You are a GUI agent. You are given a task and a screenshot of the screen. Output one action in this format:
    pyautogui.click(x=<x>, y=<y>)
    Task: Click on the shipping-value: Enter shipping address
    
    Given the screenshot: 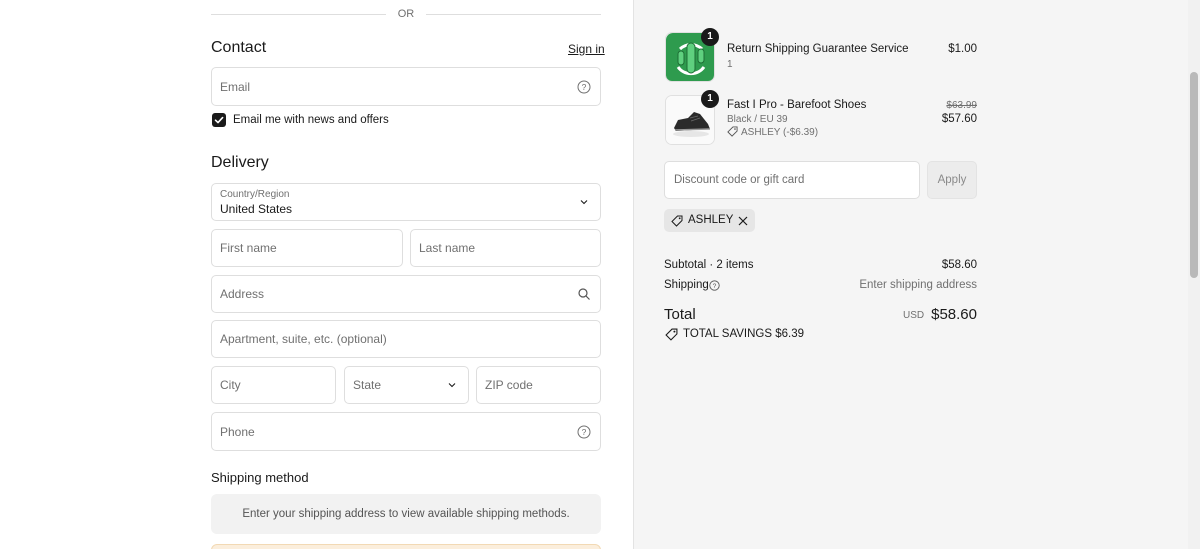 What is the action you would take?
    pyautogui.click(x=918, y=285)
    